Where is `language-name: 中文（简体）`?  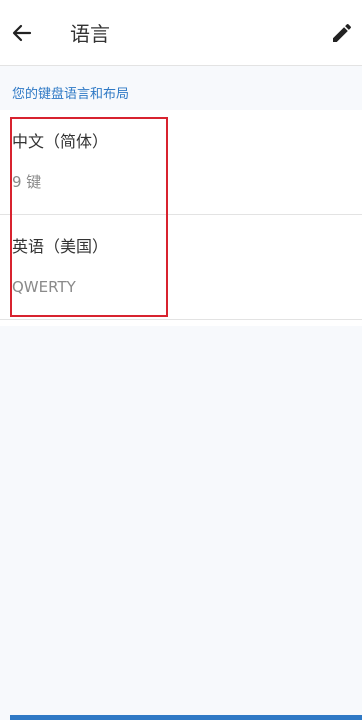
language-name: 中文（简体） is located at coordinates (60, 141).